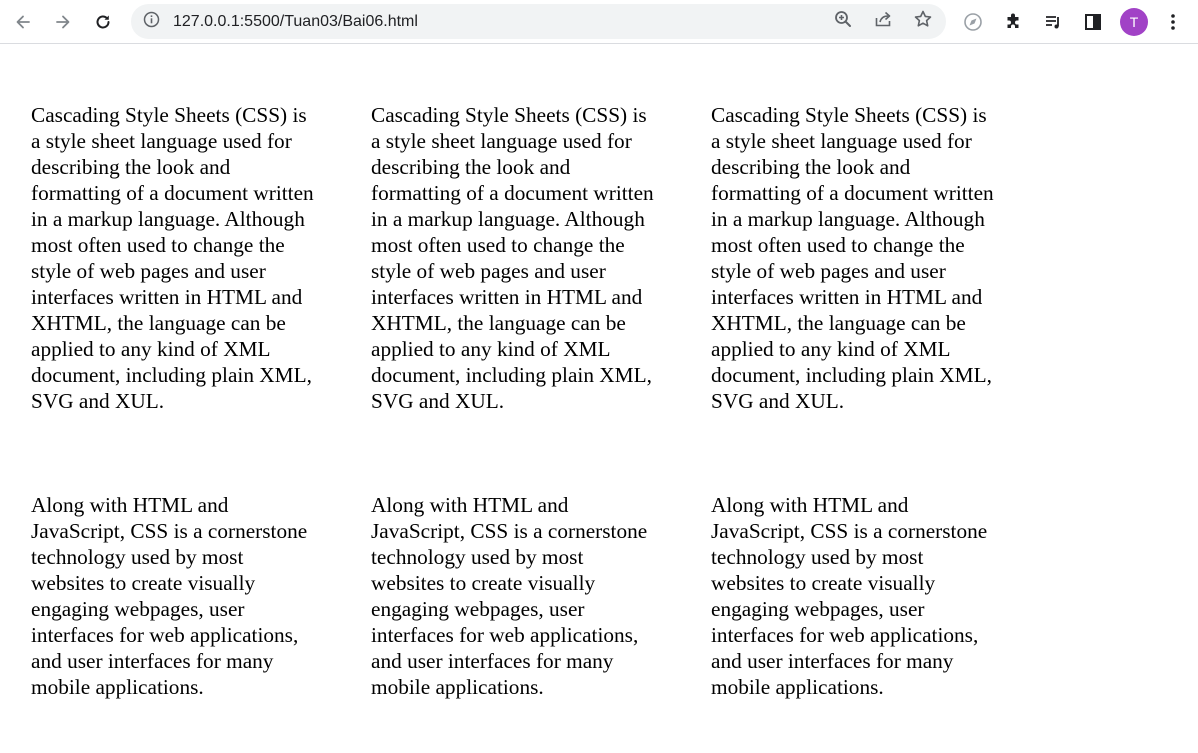 This screenshot has height=753, width=1198. I want to click on forward-button, so click(63, 22).